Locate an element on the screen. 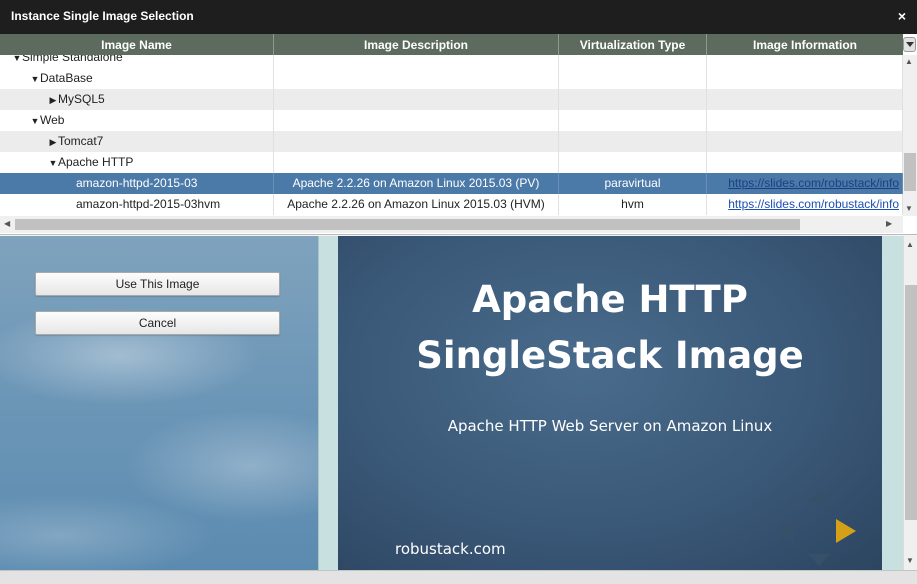  grid-horizontal-scrollbar: ◀ ▶ is located at coordinates (451, 224).